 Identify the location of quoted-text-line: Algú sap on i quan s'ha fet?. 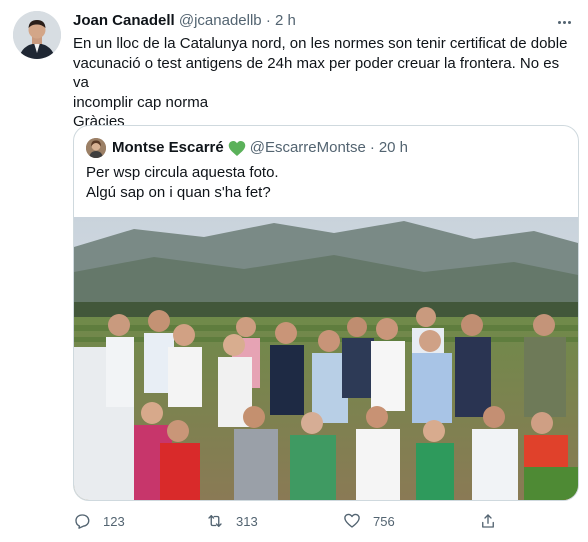
(178, 192).